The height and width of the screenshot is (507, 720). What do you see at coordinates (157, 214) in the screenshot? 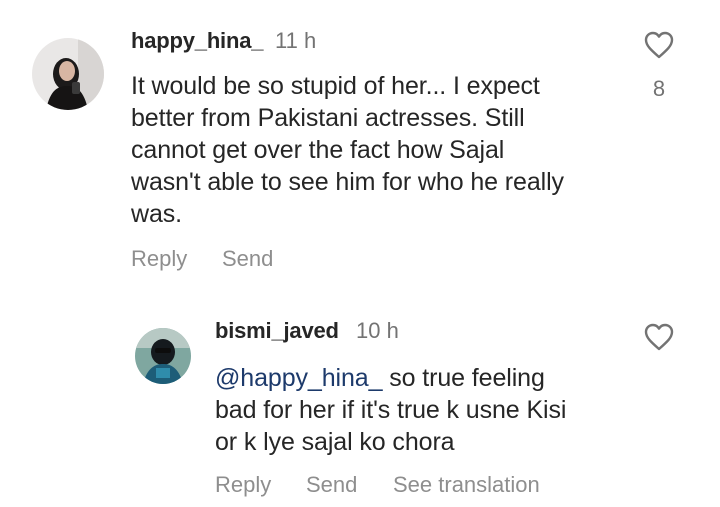
I see `comment-text-line: was.` at bounding box center [157, 214].